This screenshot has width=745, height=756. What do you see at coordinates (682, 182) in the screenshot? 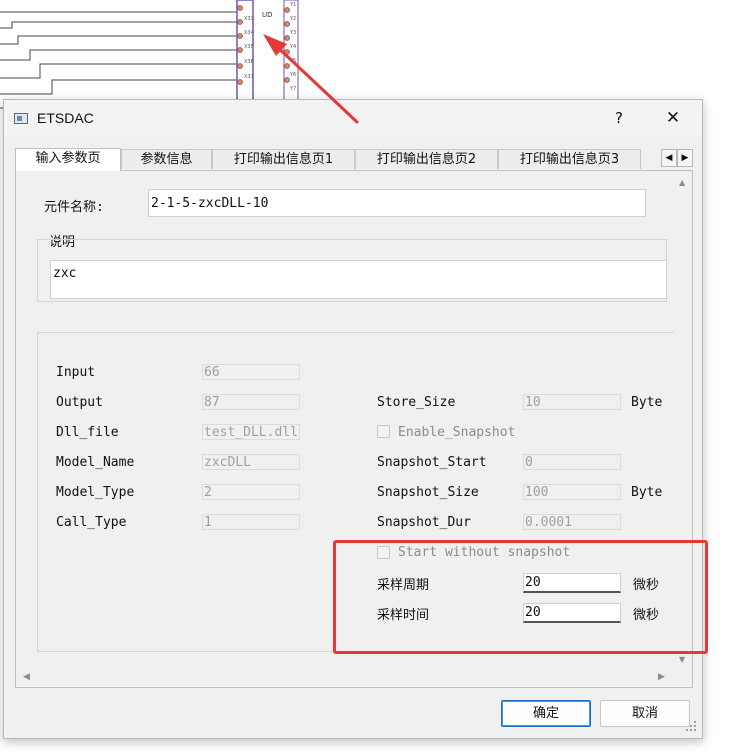
I see `scroll-up-icon: ▲` at bounding box center [682, 182].